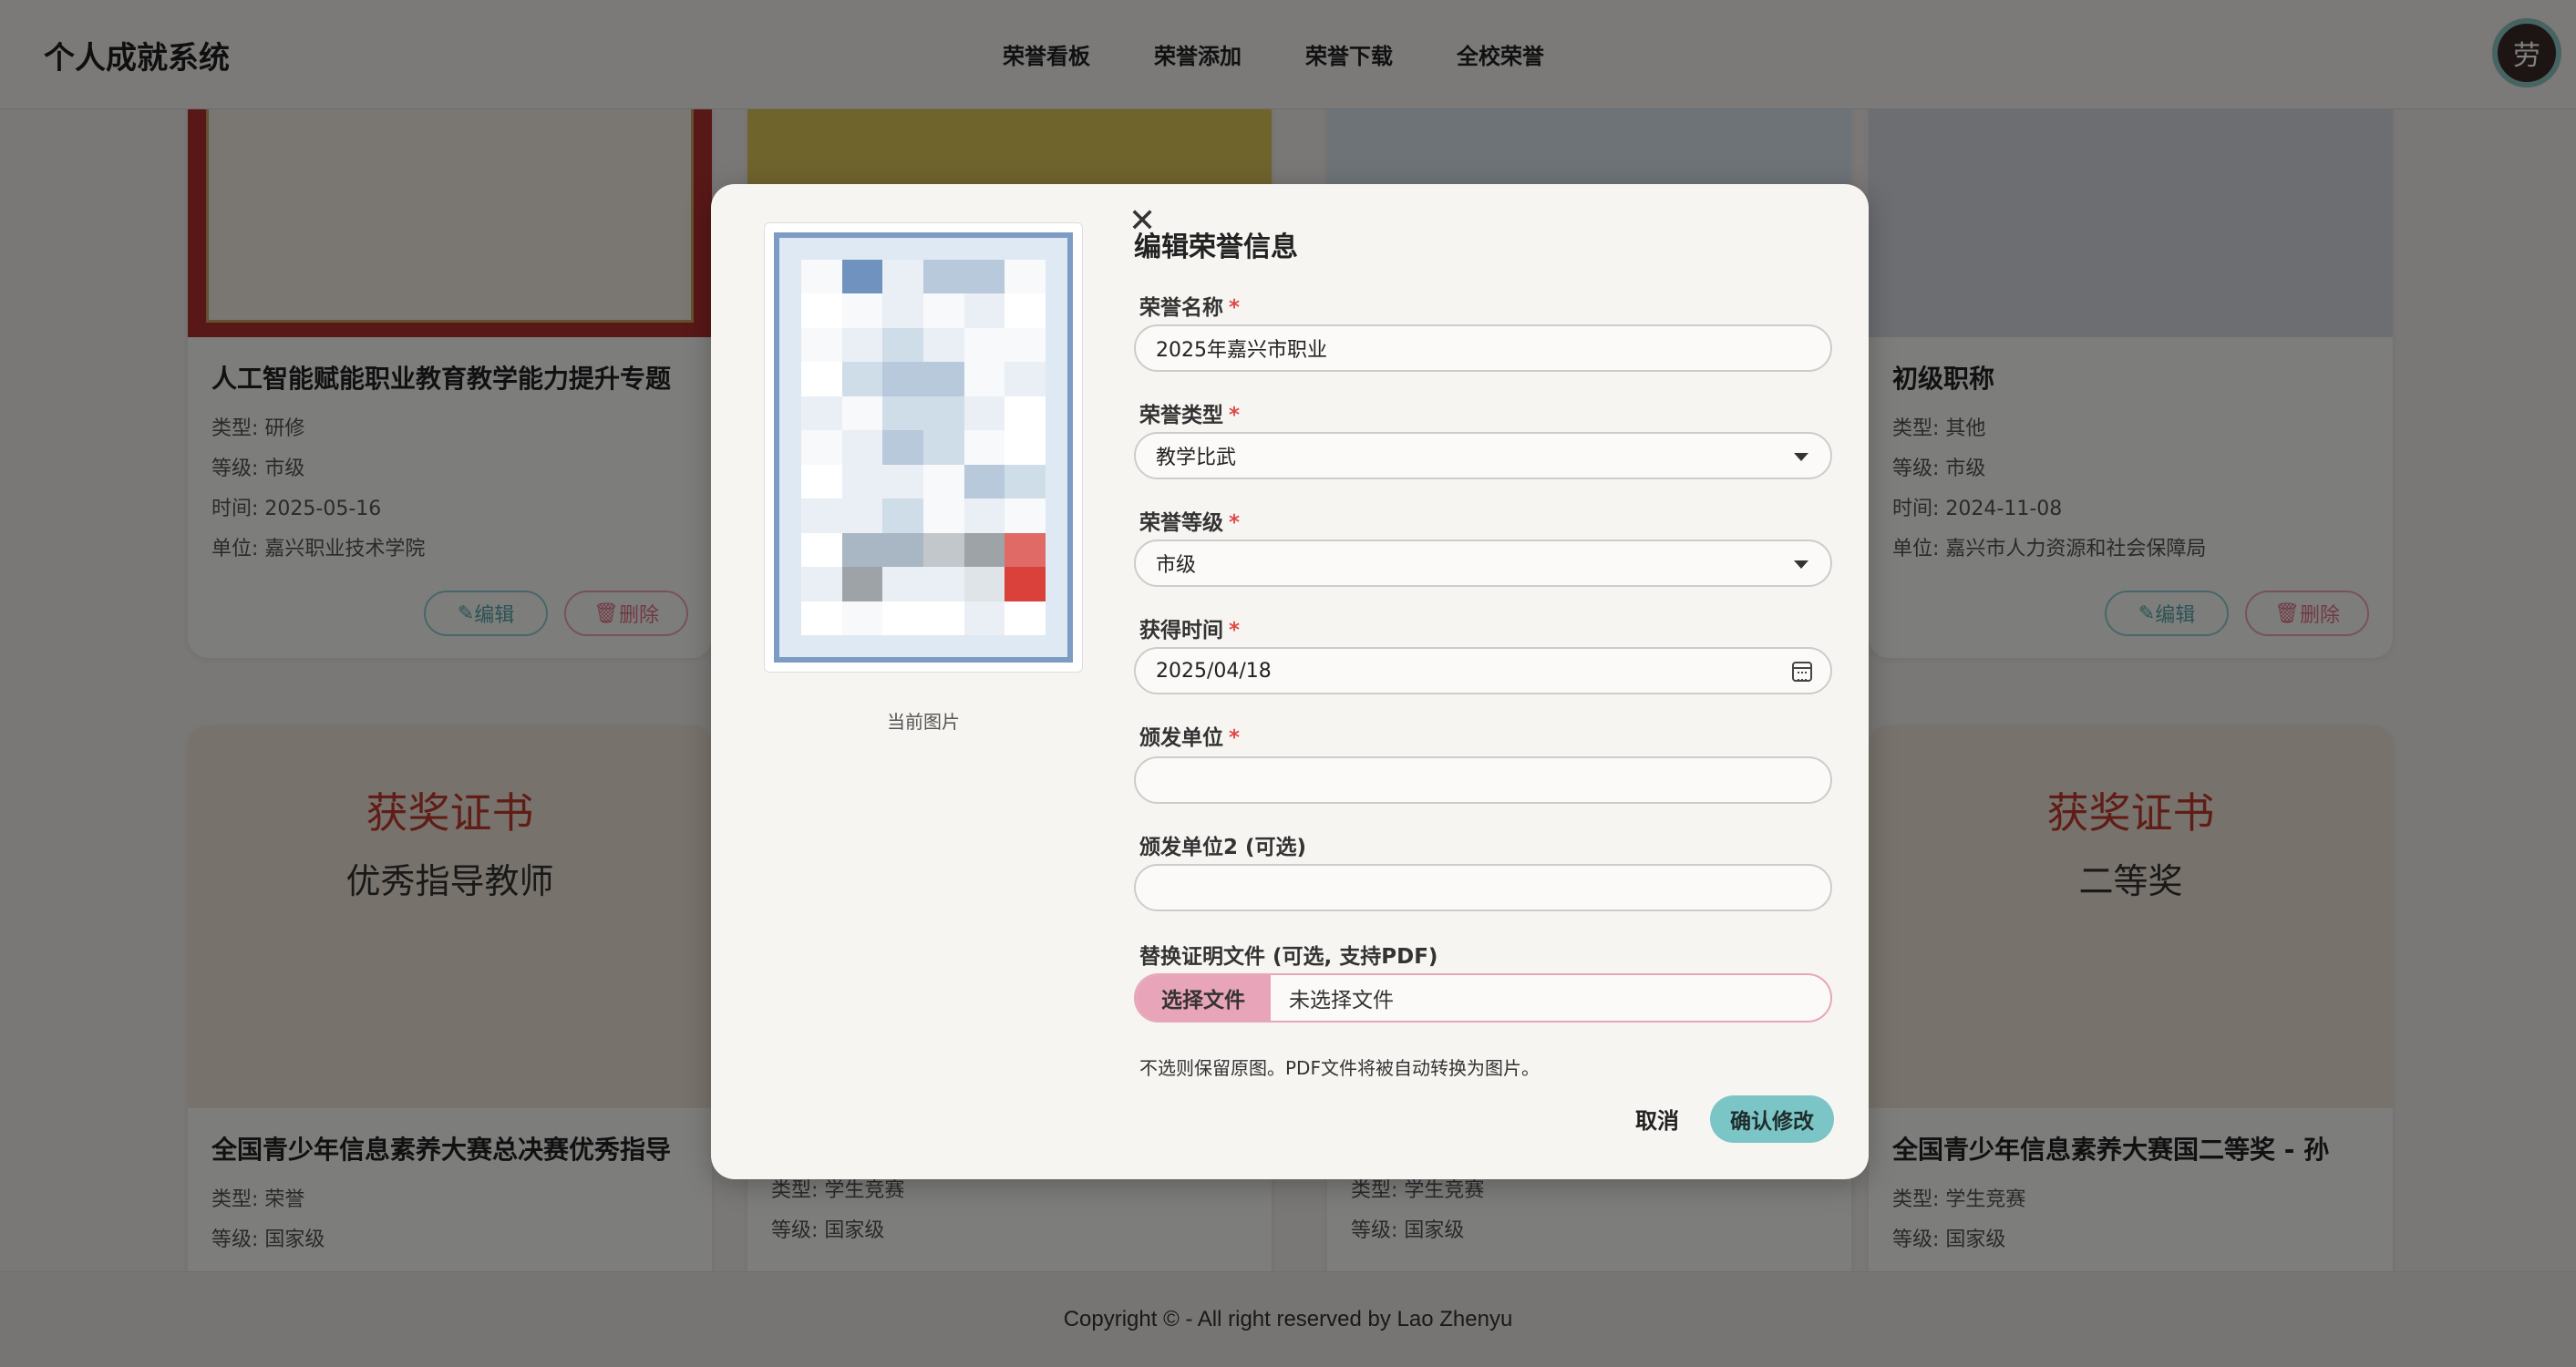 This screenshot has height=1367, width=2576. Describe the element at coordinates (1339, 1068) in the screenshot. I see `file-hint: 不选则保留原图。PDF文件将被自动转换为图片。` at that location.